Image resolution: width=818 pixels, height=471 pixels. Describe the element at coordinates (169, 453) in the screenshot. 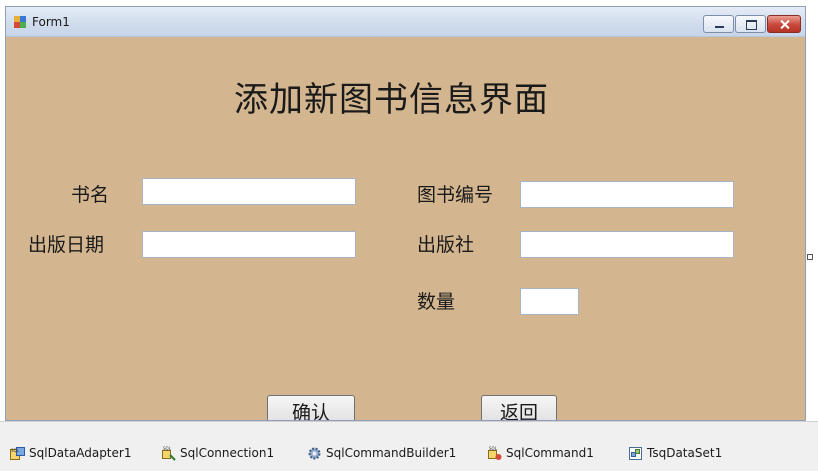

I see `sql-connection-icon: SQL` at that location.